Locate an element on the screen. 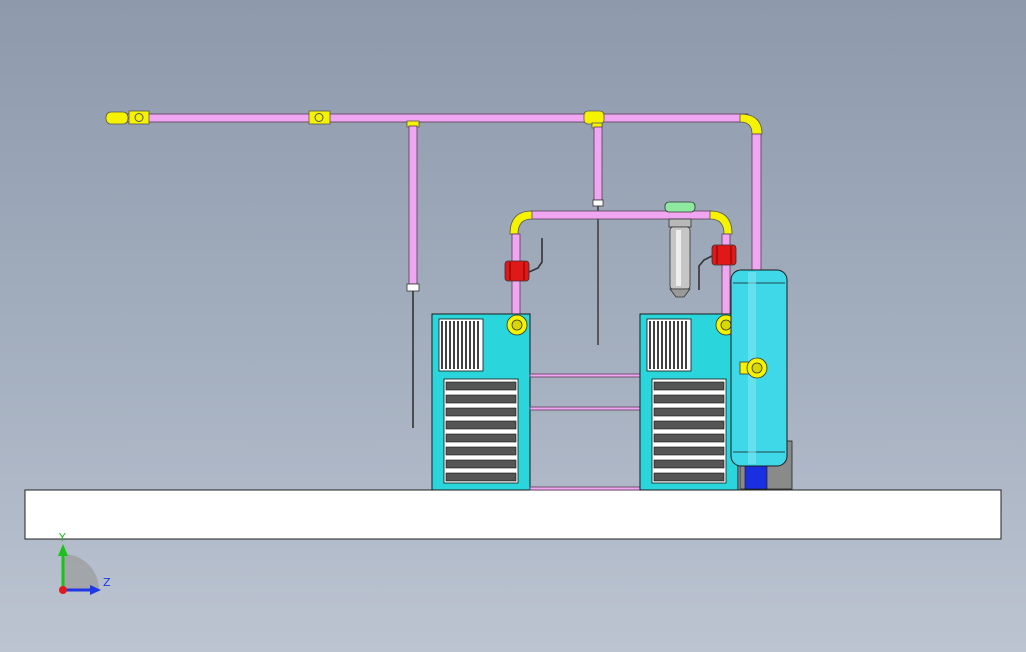  air-receiver-tank is located at coordinates (761, 379).